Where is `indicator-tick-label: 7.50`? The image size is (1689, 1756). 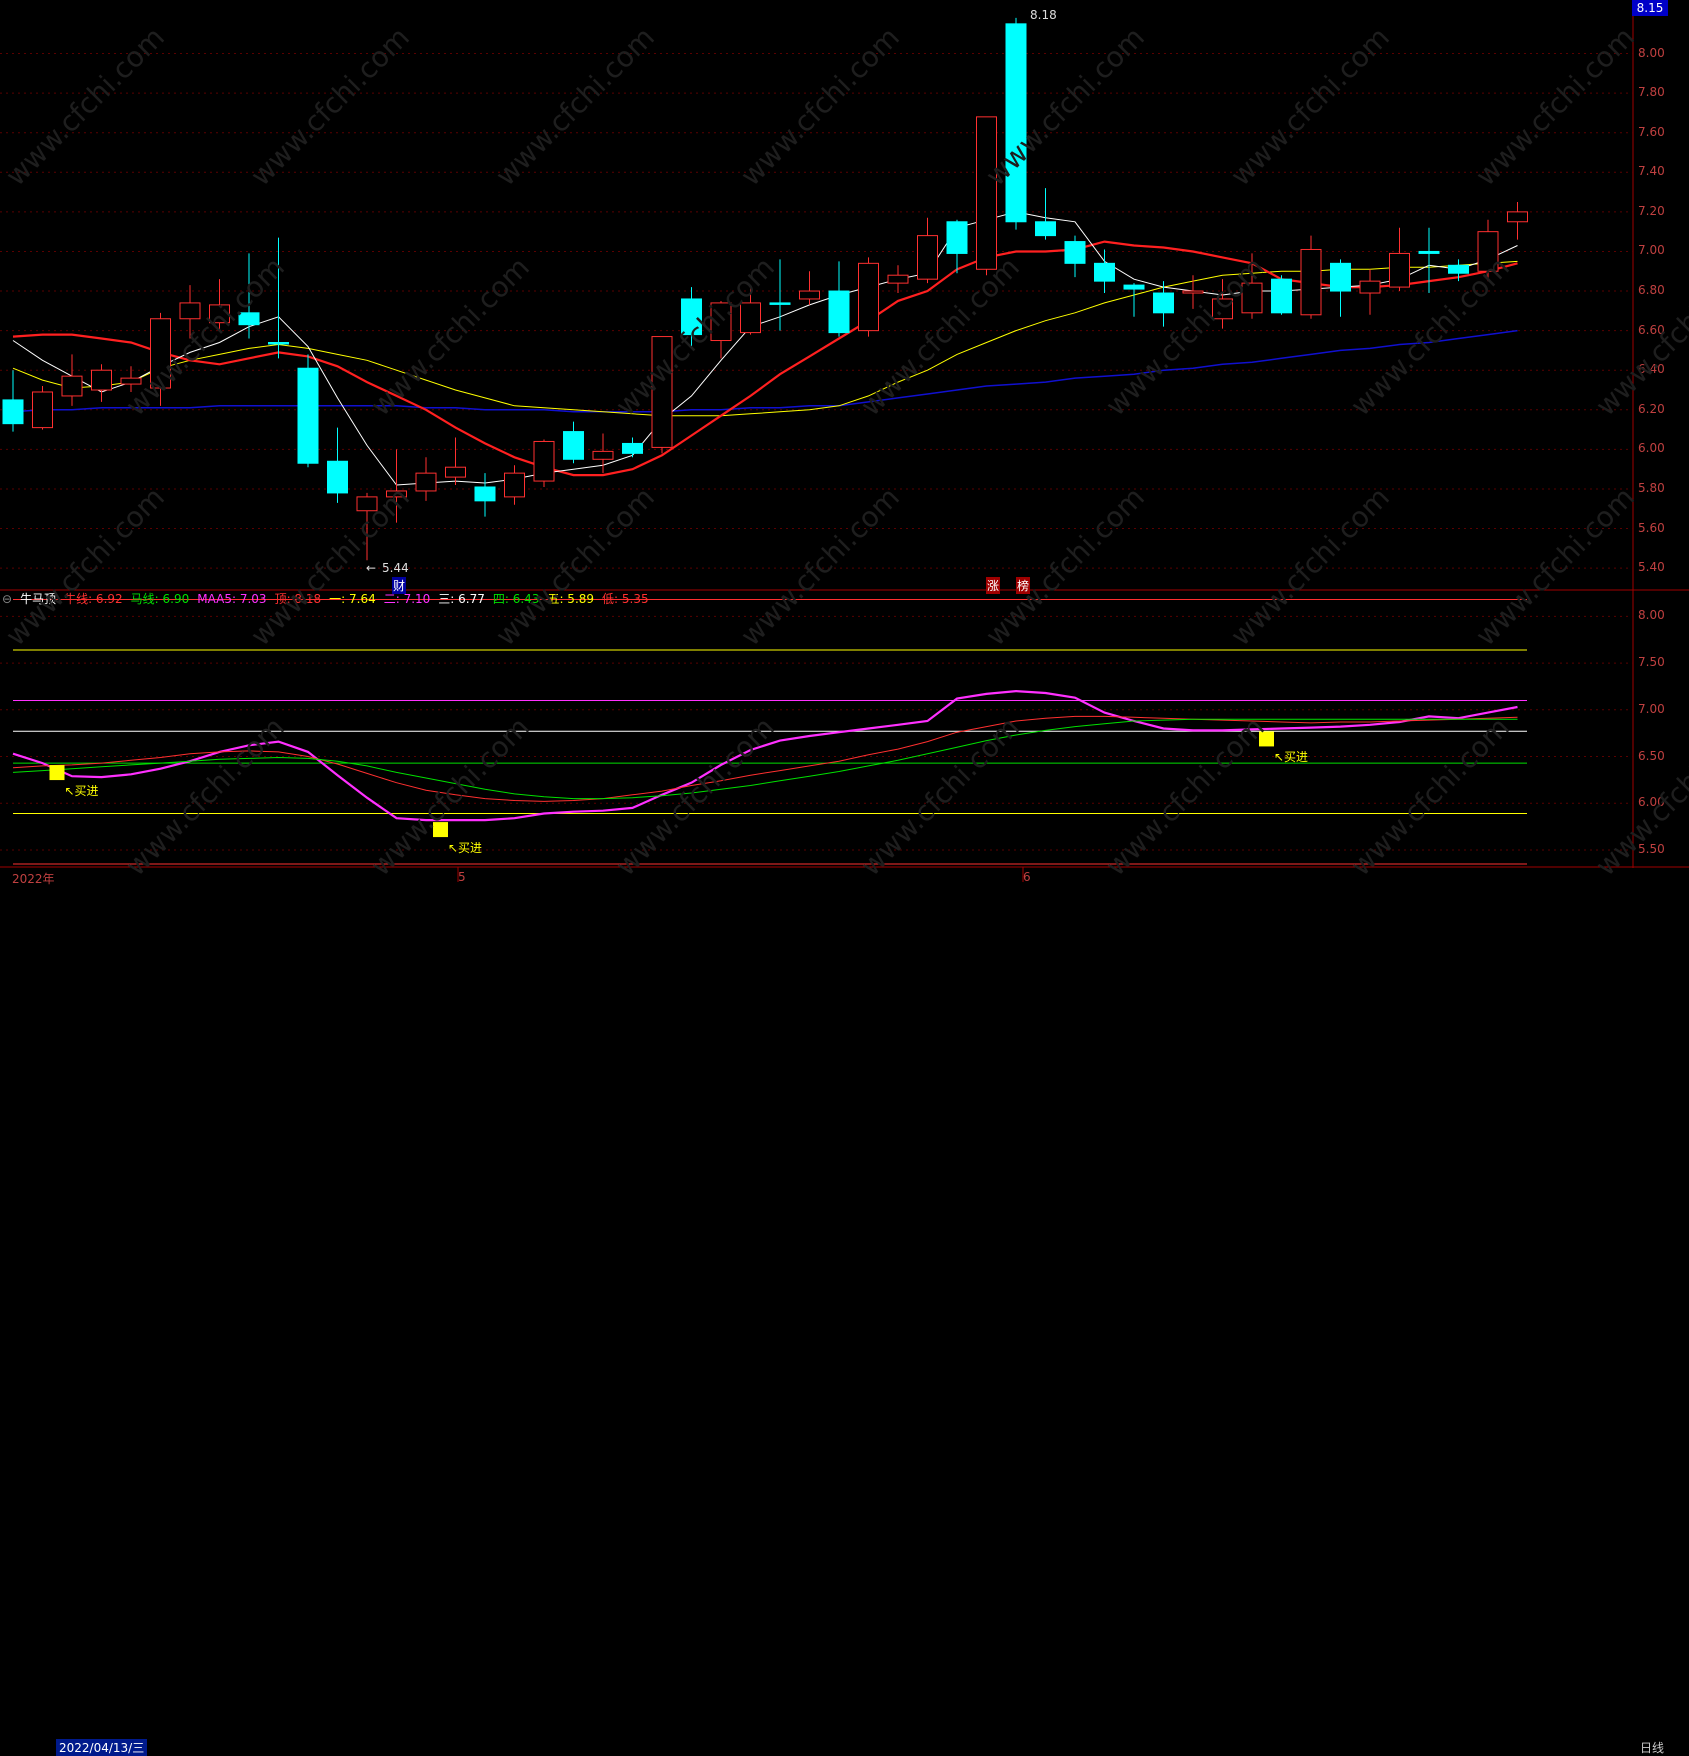
indicator-tick-label: 7.50 is located at coordinates (1651, 662).